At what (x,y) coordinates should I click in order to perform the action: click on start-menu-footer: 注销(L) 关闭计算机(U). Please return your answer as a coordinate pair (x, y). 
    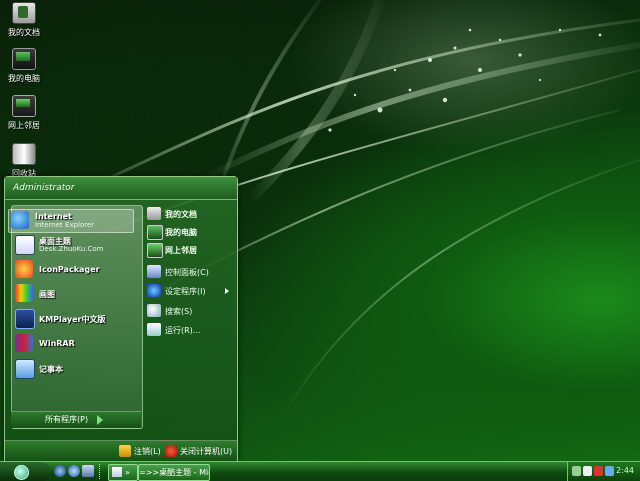
    Looking at the image, I should click on (121, 450).